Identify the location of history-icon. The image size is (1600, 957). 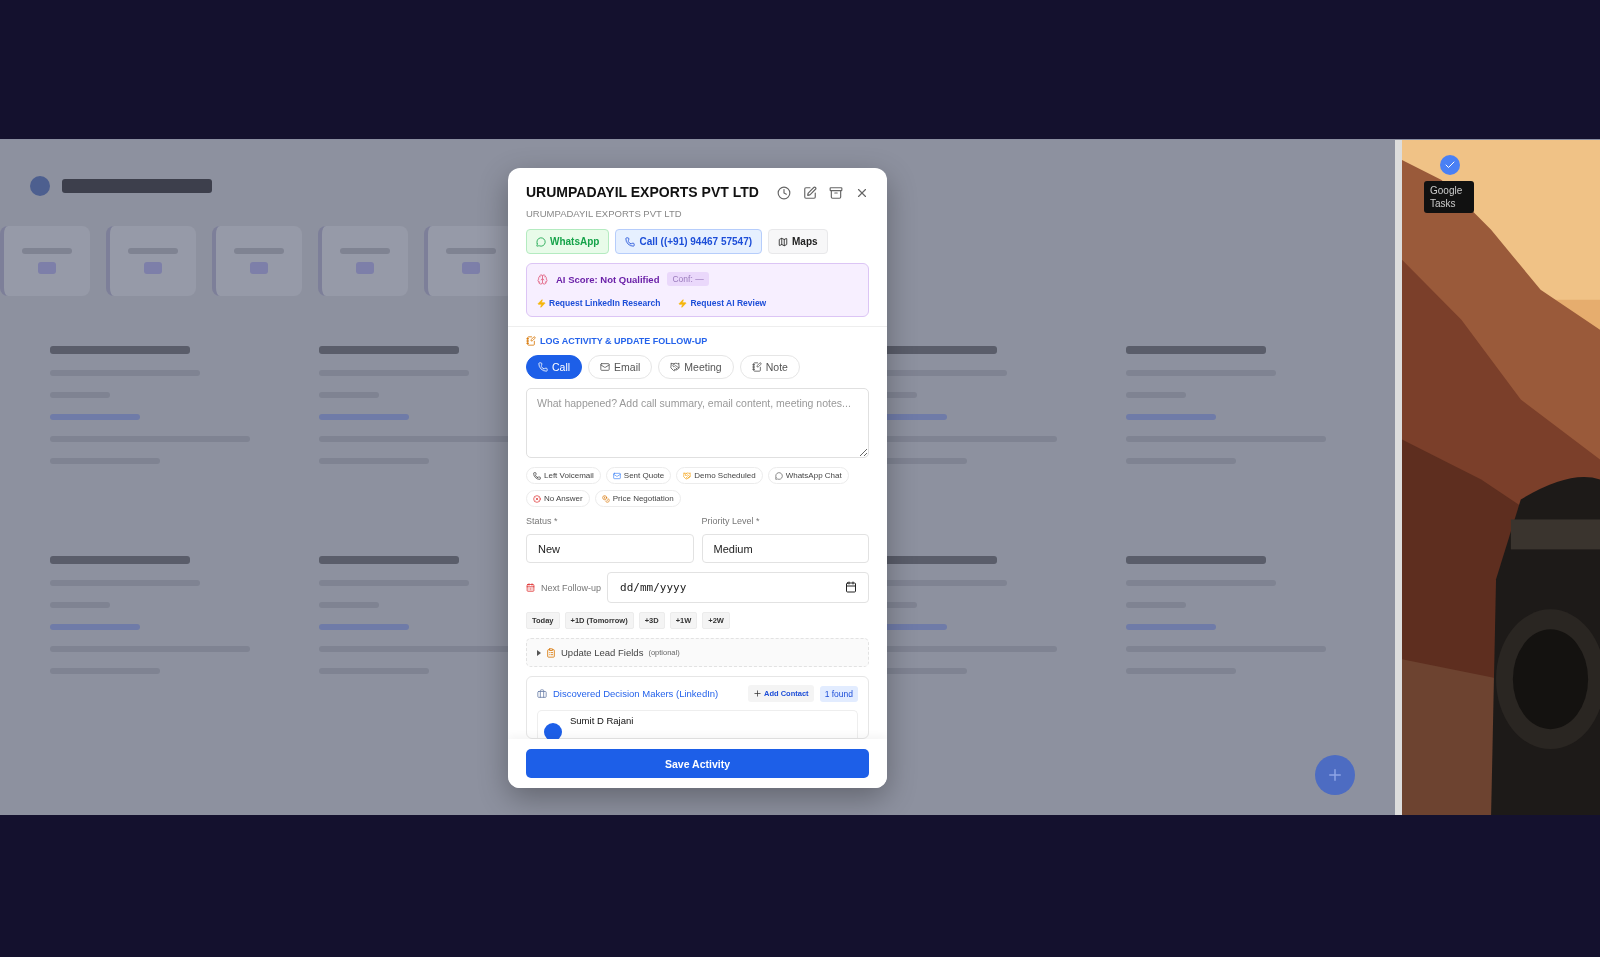
(784, 193).